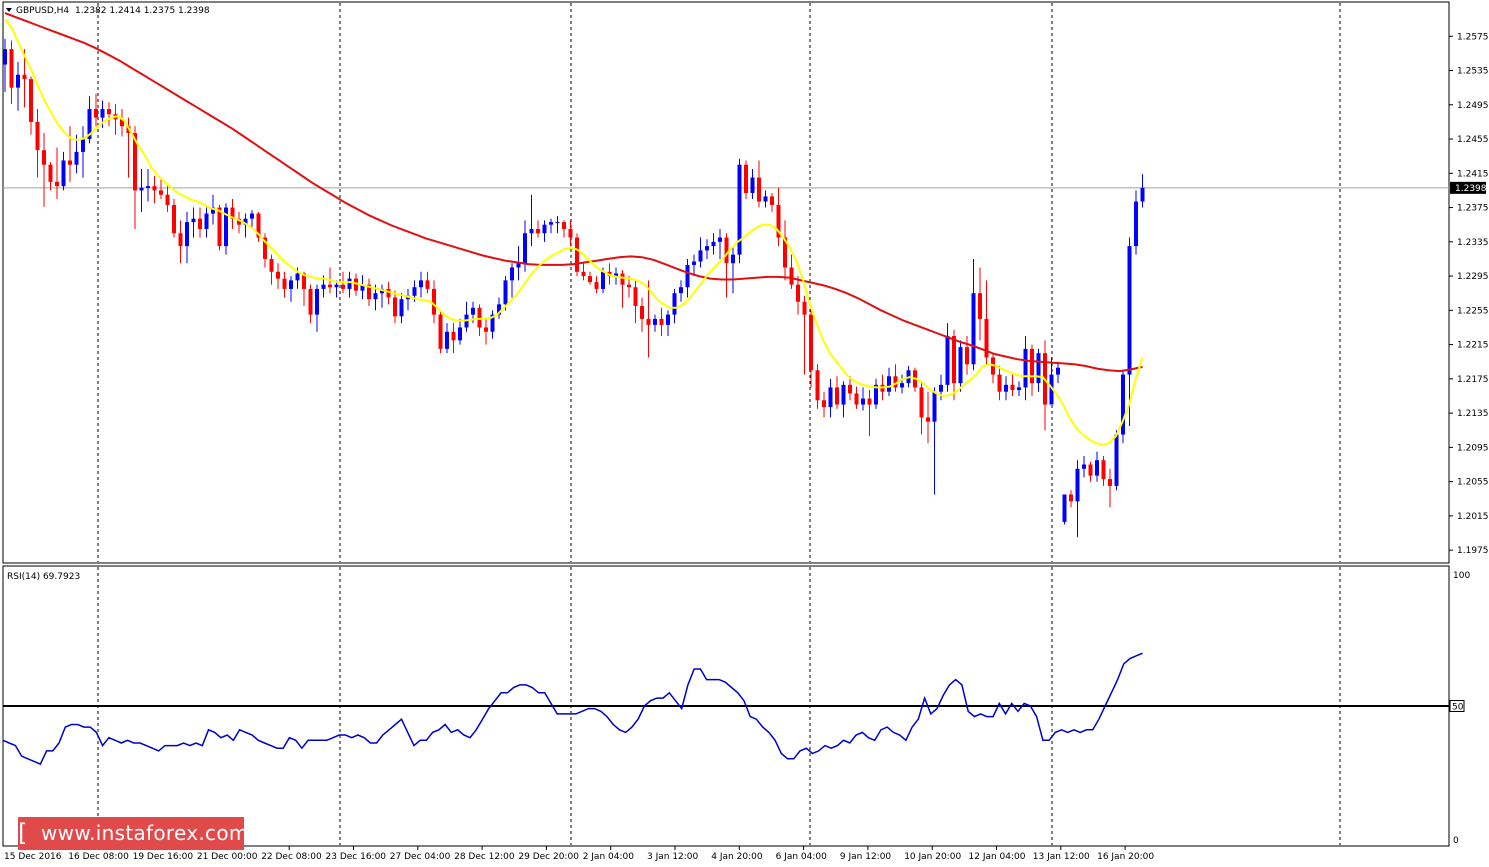 The width and height of the screenshot is (1489, 867). What do you see at coordinates (1473, 346) in the screenshot?
I see `price-axis-label-9: 1.2215` at bounding box center [1473, 346].